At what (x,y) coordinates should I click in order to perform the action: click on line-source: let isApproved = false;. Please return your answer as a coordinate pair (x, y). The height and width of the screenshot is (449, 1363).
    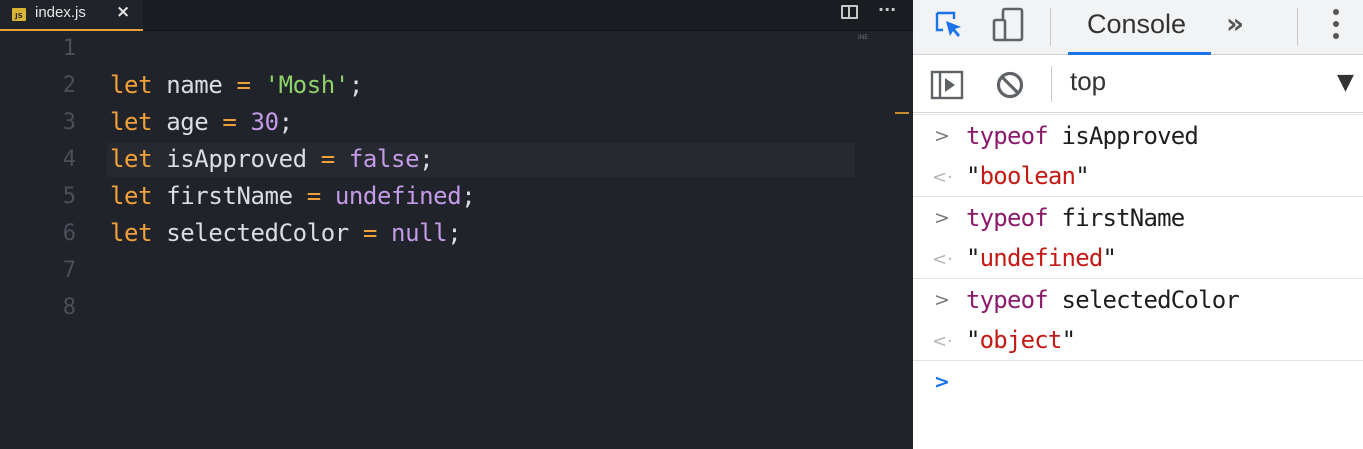
    Looking at the image, I should click on (272, 159).